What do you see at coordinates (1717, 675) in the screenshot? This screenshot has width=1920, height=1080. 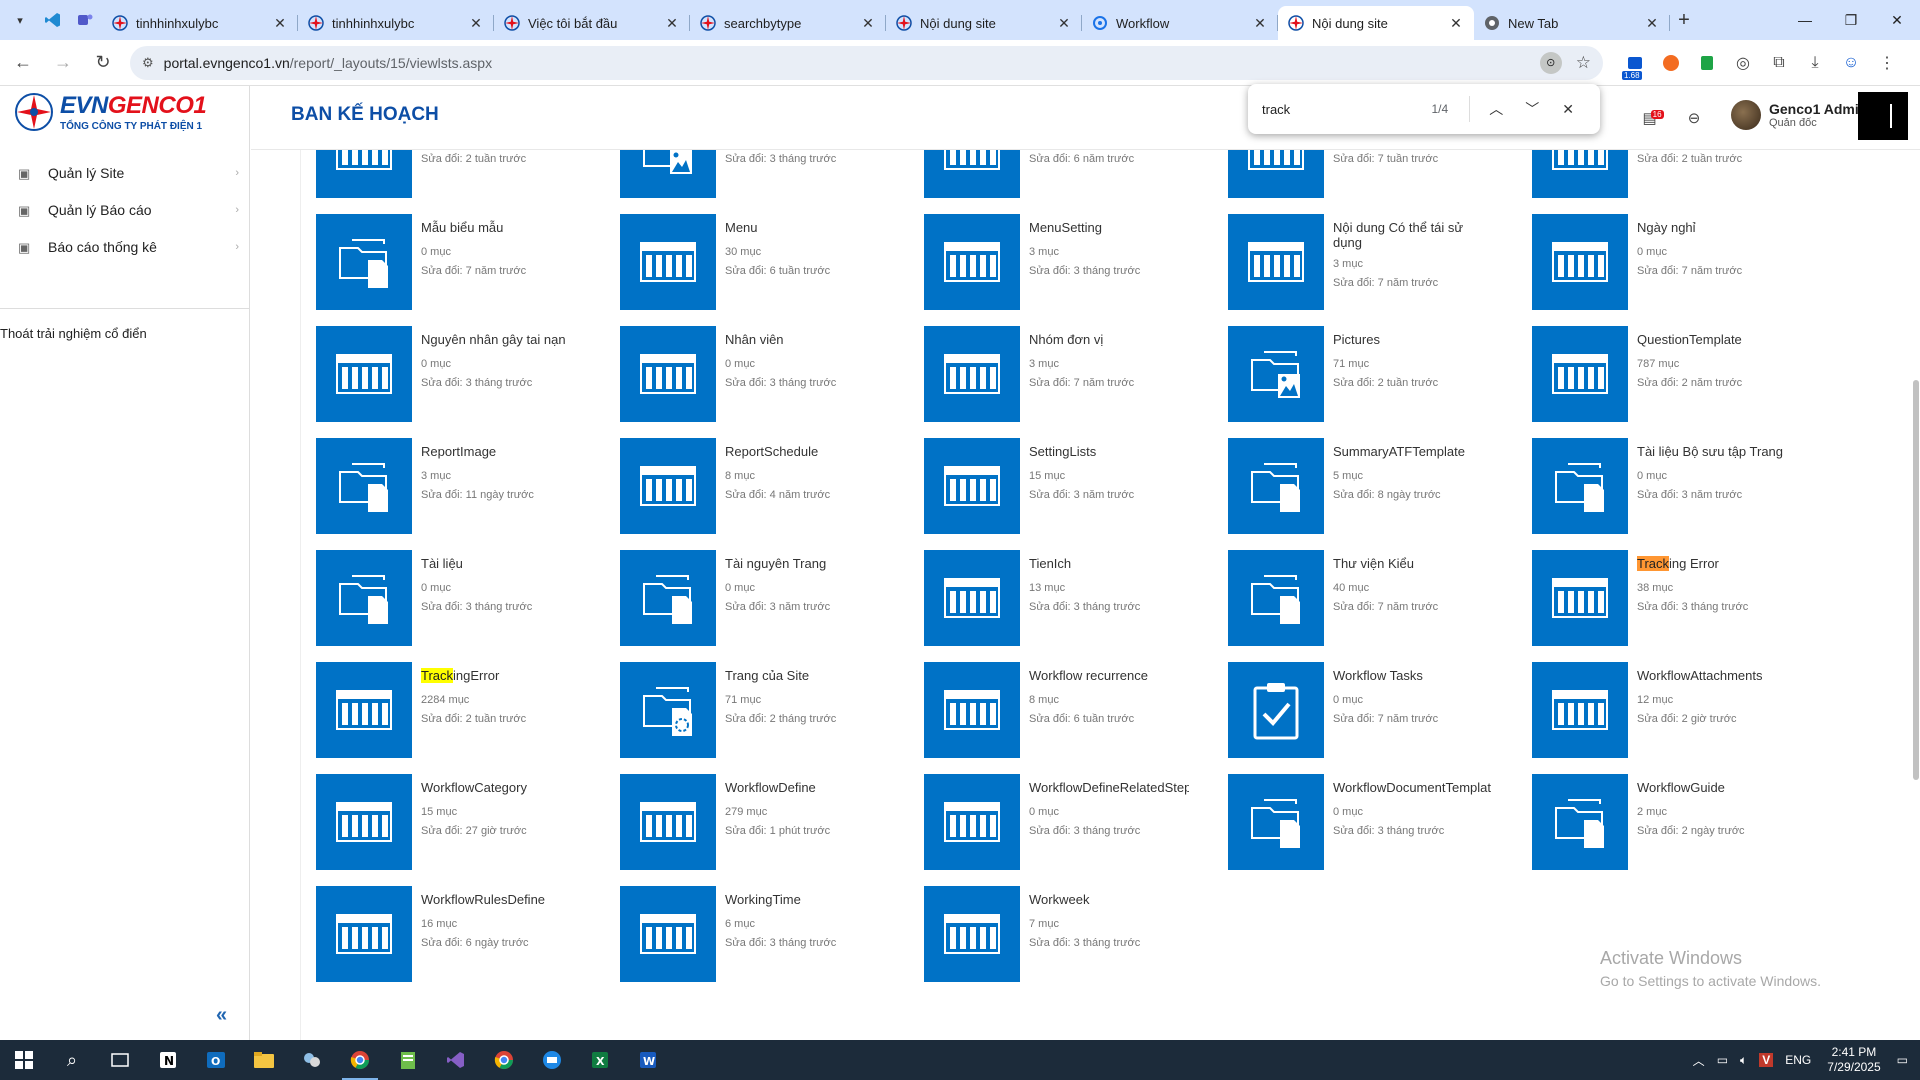 I see `tile-title: WorkflowAttachments` at bounding box center [1717, 675].